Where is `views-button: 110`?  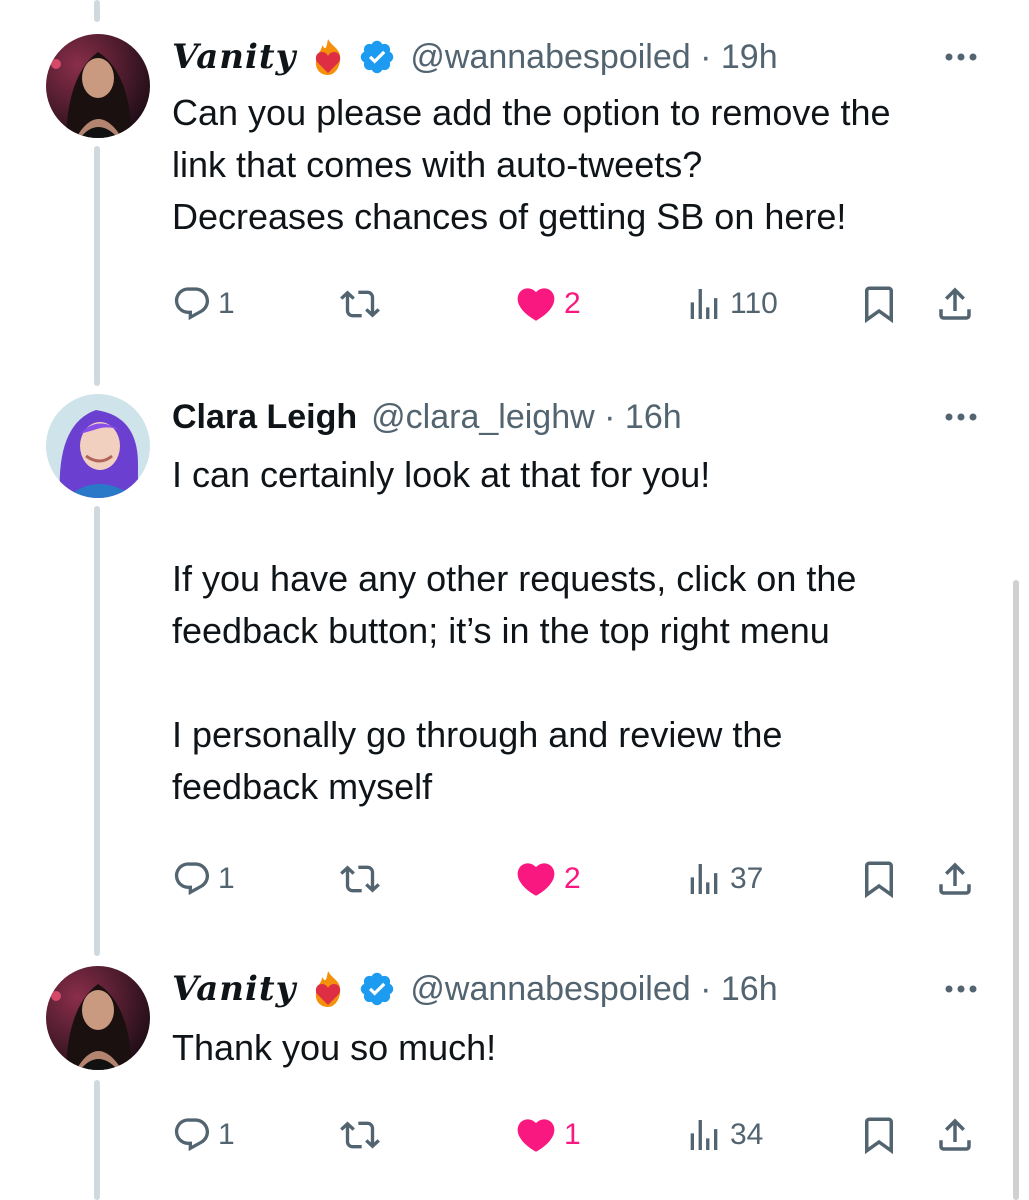 views-button: 110 is located at coordinates (731, 304).